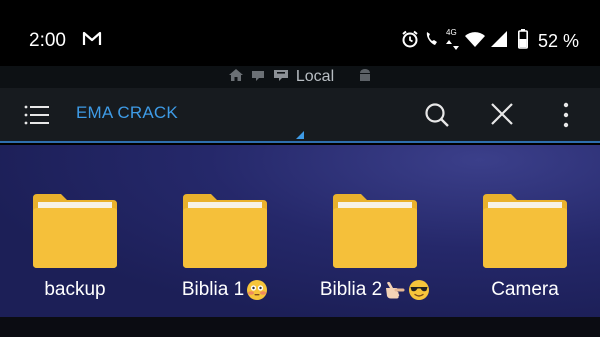 The width and height of the screenshot is (600, 337). What do you see at coordinates (47, 40) in the screenshot?
I see `status-time: 2:00` at bounding box center [47, 40].